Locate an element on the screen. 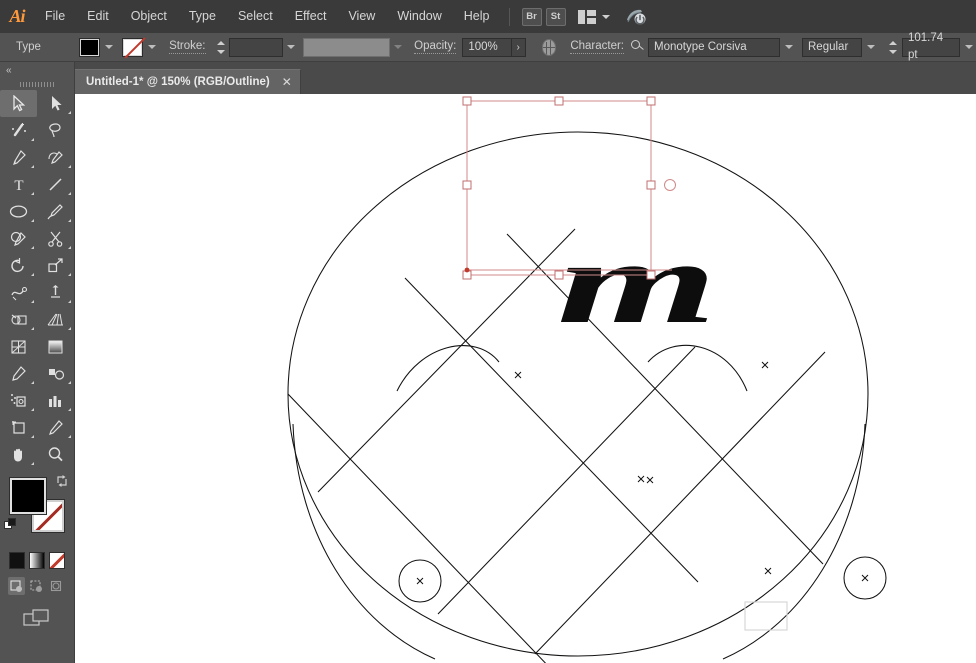 This screenshot has width=976, height=663. mesh-tool is located at coordinates (18, 346).